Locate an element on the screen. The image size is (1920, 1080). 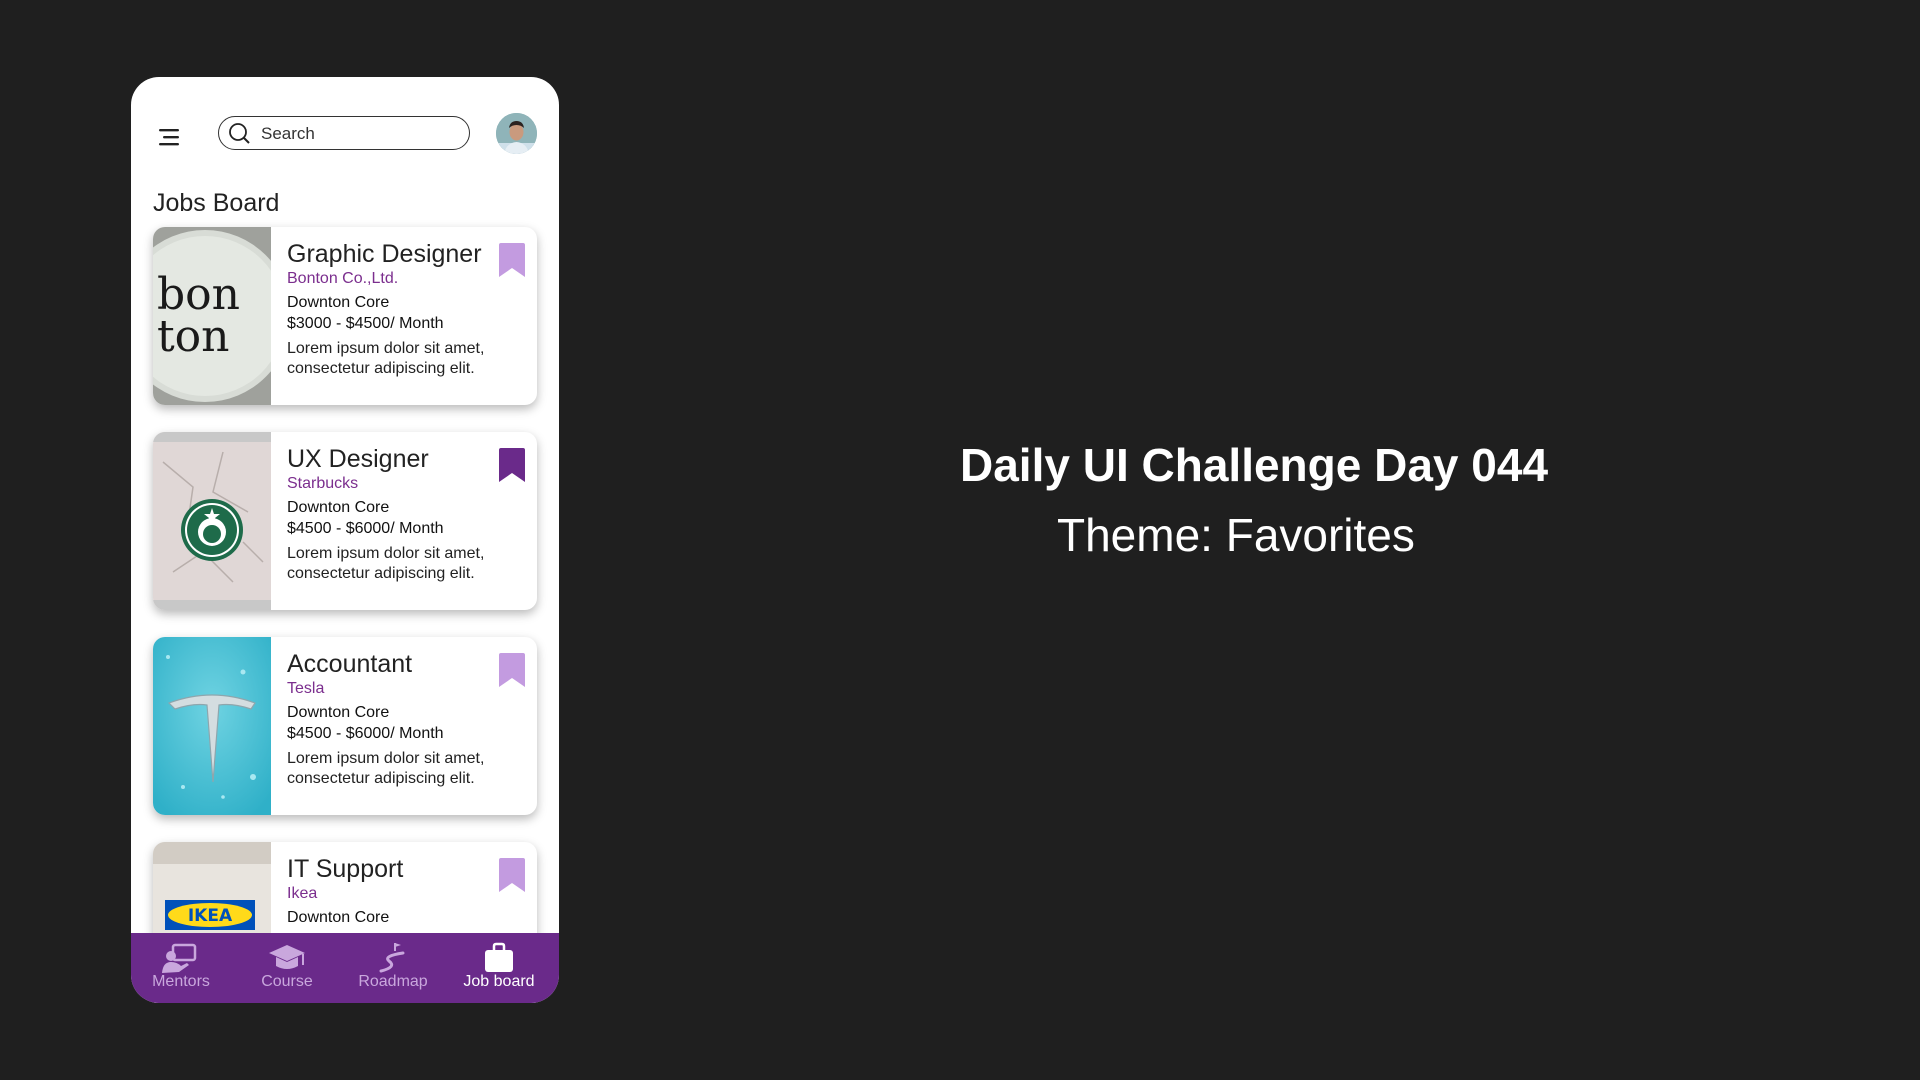
job-title: UX Designer is located at coordinates (358, 459).